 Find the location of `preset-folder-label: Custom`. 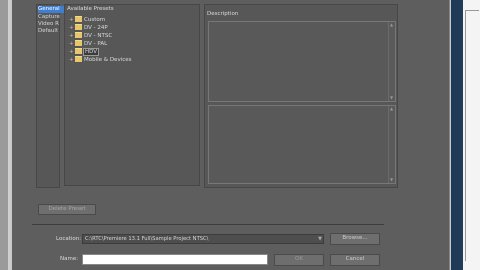

preset-folder-label: Custom is located at coordinates (95, 20).